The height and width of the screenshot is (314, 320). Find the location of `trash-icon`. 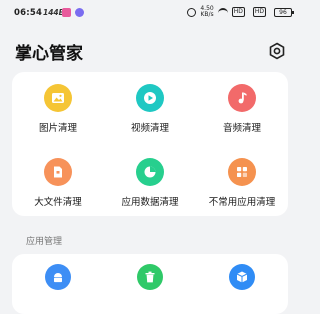

trash-icon is located at coordinates (150, 277).